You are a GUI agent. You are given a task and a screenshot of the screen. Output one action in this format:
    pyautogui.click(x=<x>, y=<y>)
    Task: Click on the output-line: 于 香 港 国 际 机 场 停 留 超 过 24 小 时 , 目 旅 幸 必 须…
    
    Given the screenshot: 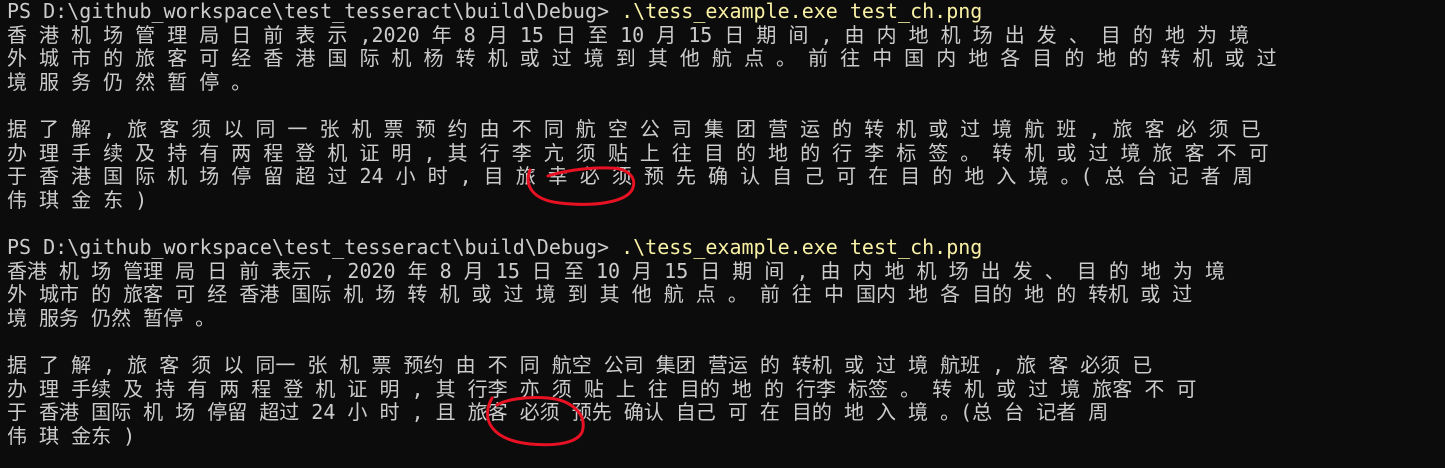 What is the action you would take?
    pyautogui.click(x=630, y=177)
    